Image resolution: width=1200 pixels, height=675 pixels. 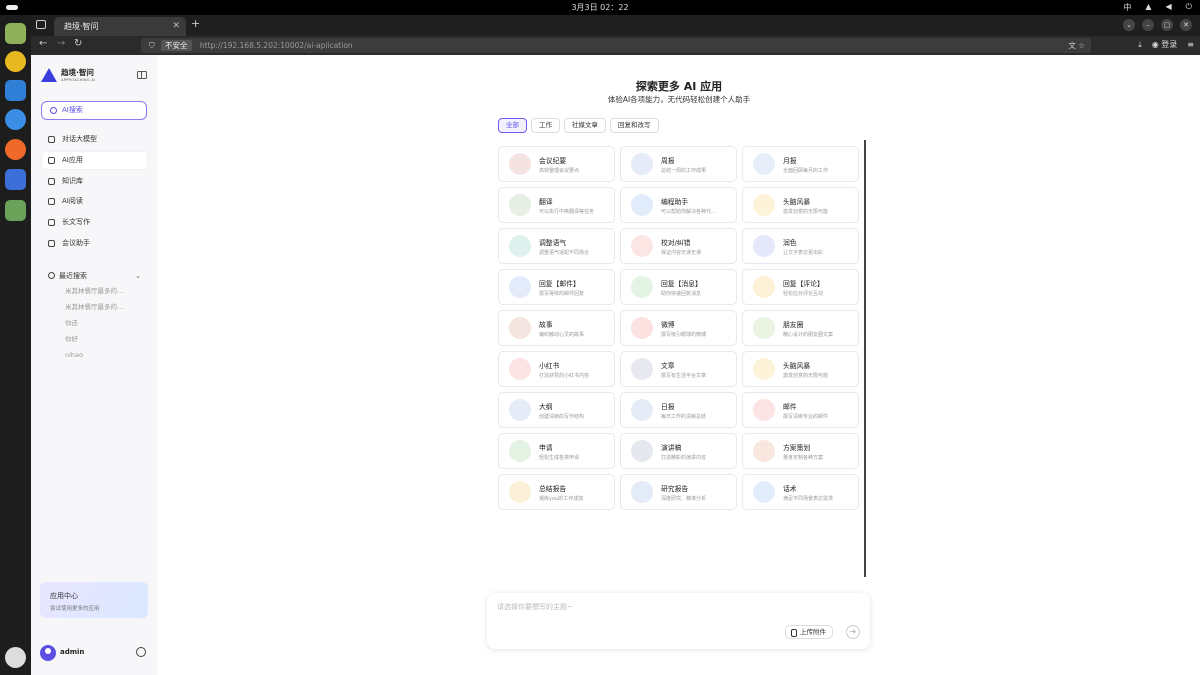 I want to click on app-name: 邮件, so click(x=790, y=407).